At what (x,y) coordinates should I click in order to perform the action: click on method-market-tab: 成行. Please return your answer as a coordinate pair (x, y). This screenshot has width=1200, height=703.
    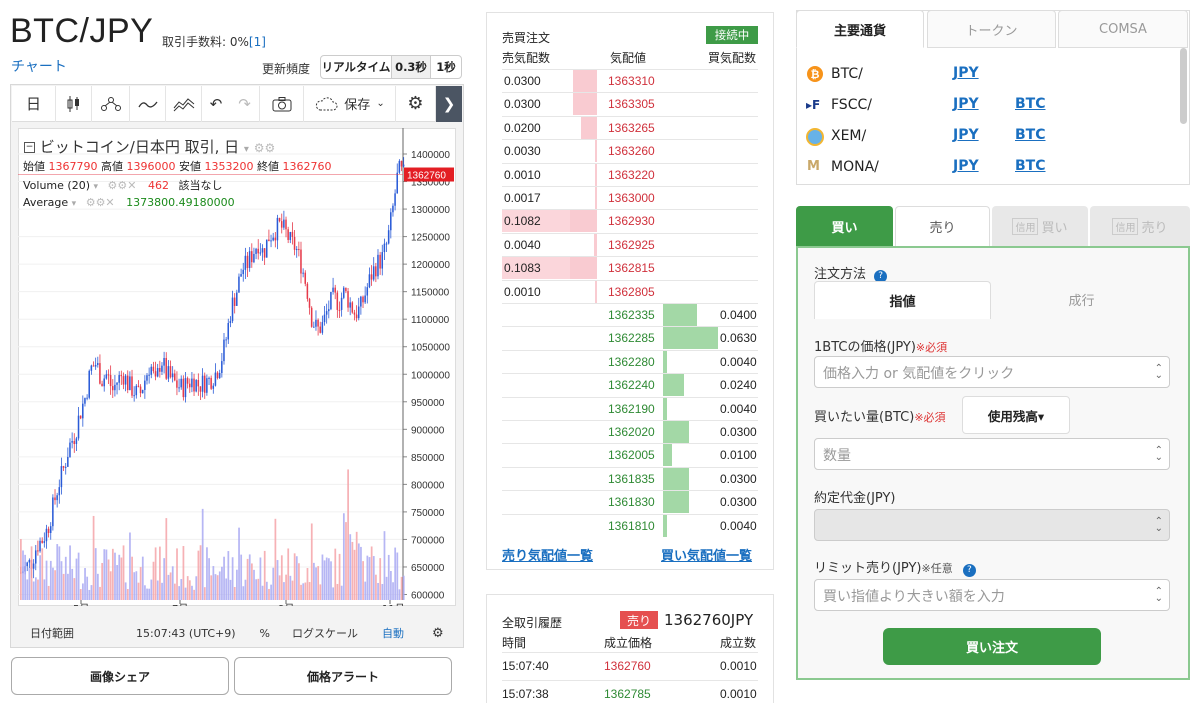
    Looking at the image, I should click on (1081, 299).